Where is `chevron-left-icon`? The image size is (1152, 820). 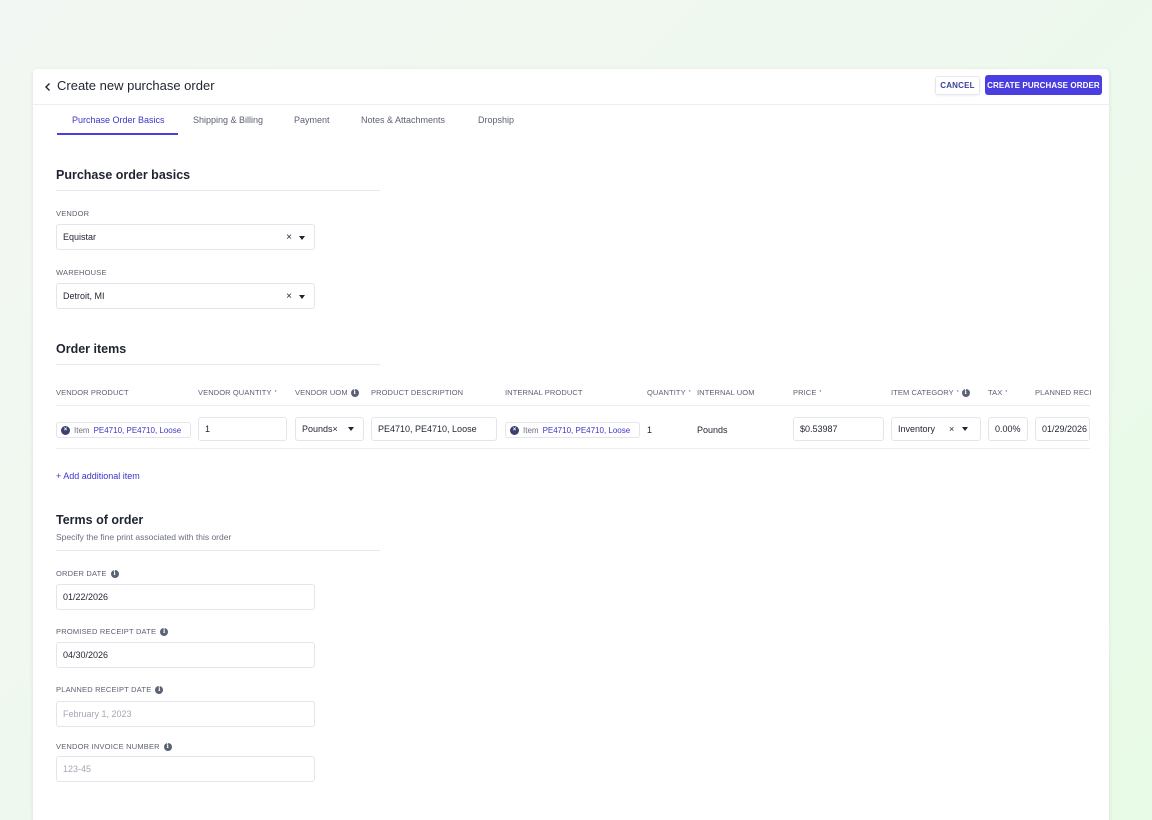
chevron-left-icon is located at coordinates (48, 87).